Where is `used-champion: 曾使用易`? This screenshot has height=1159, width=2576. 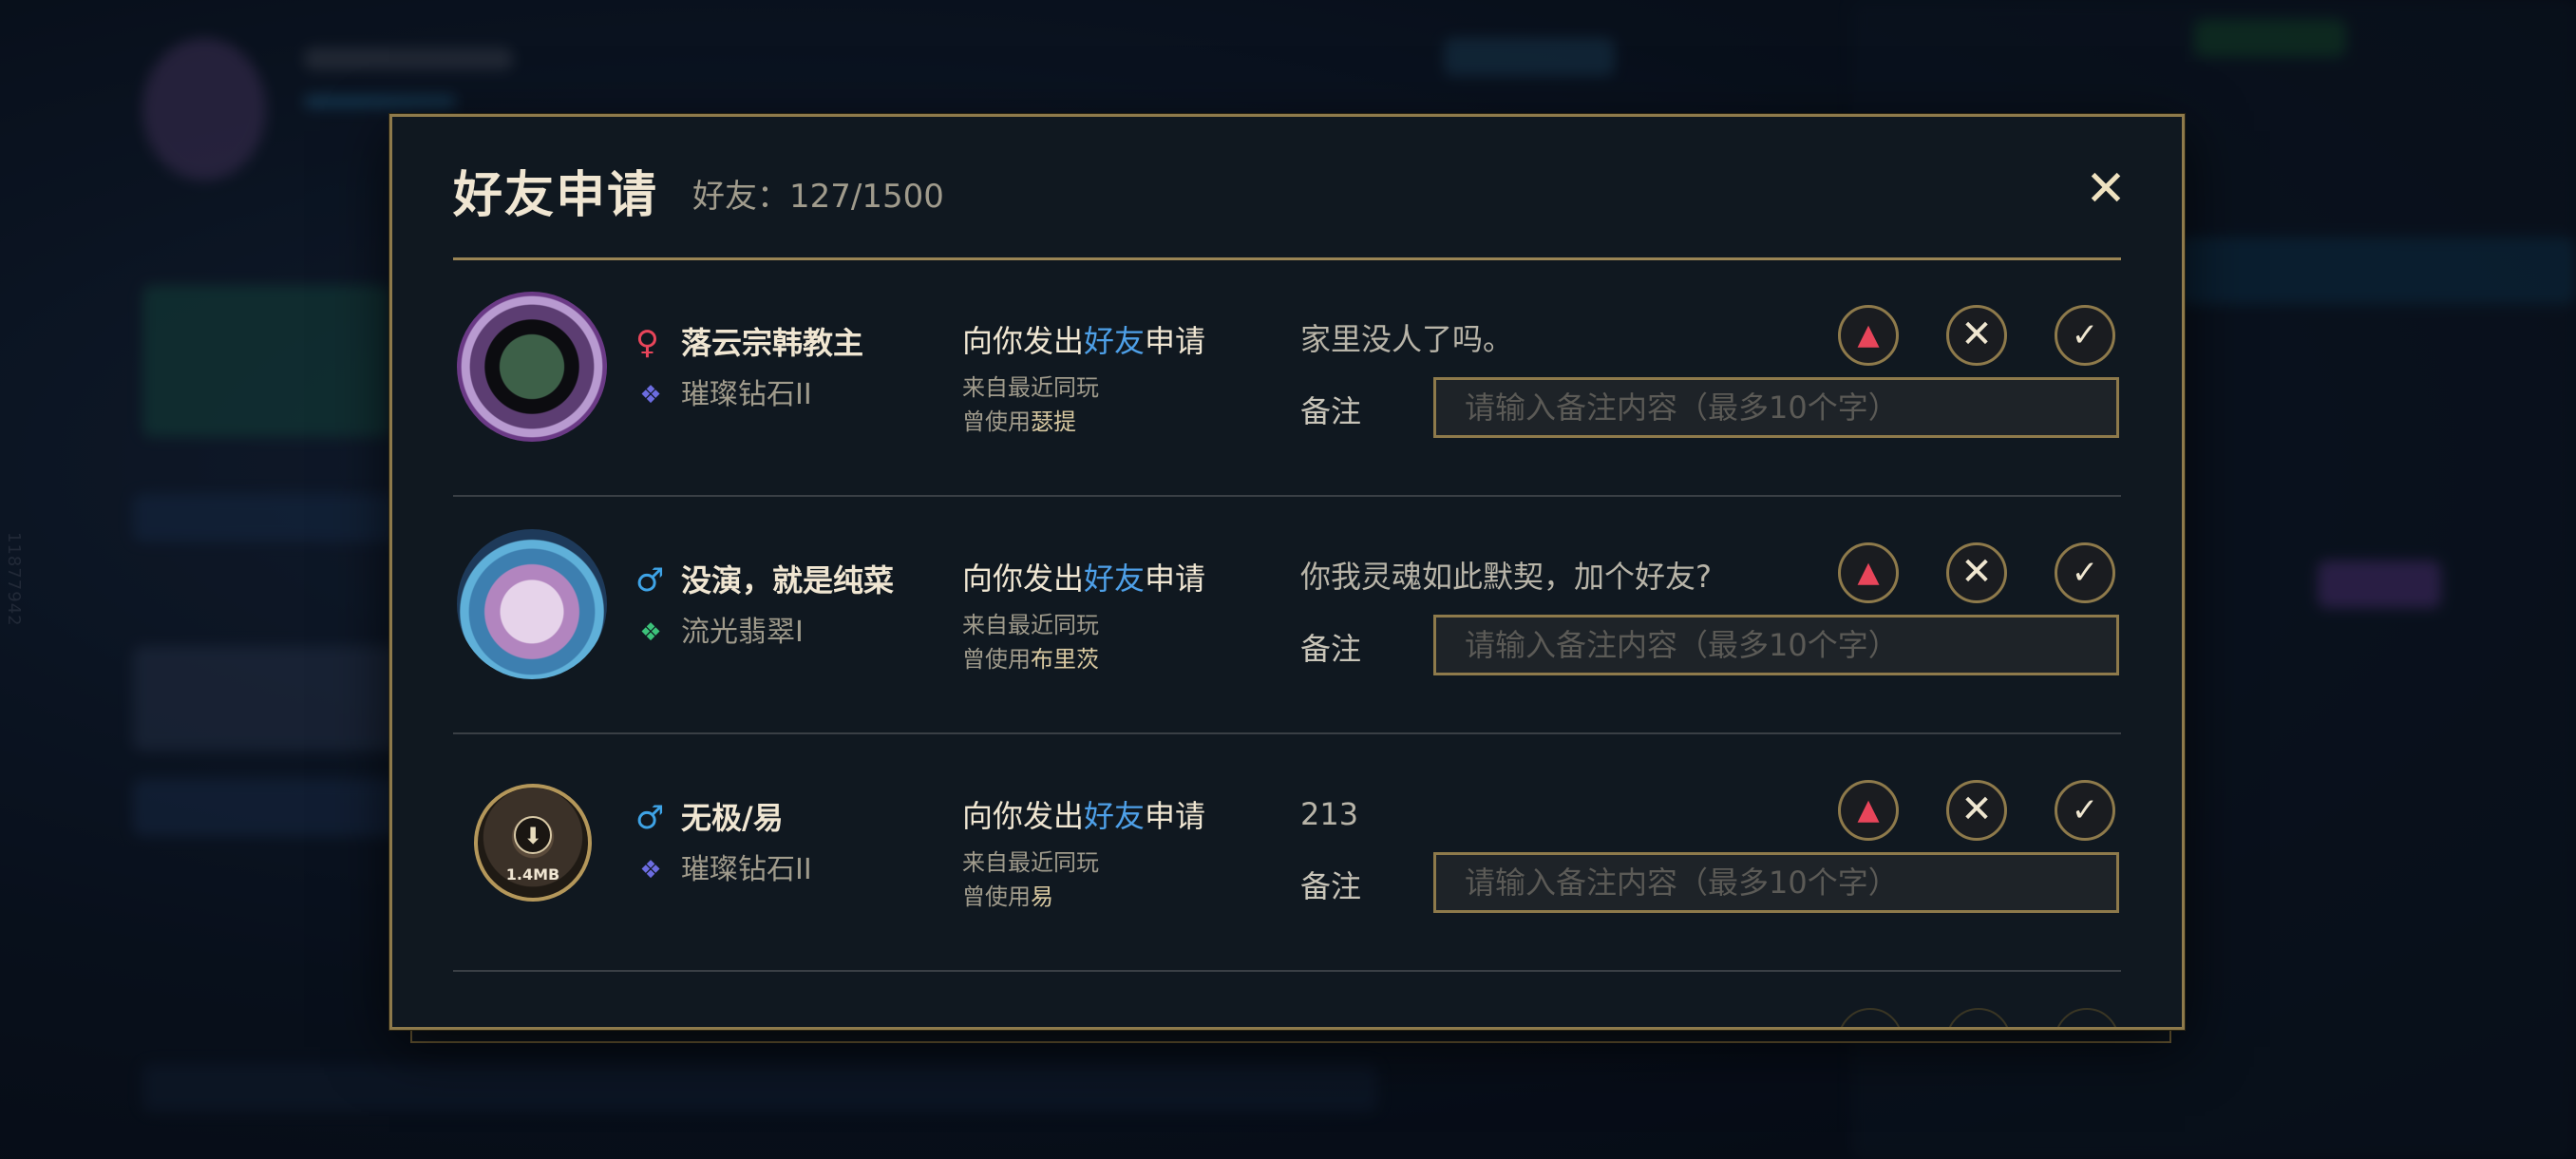 used-champion: 曾使用易 is located at coordinates (1007, 897).